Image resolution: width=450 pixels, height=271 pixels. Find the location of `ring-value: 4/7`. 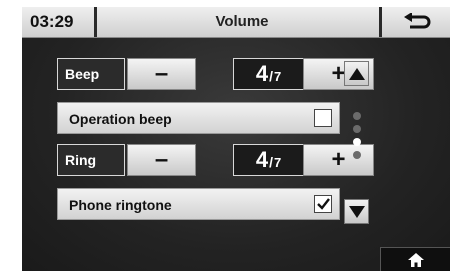

ring-value: 4/7 is located at coordinates (268, 160).